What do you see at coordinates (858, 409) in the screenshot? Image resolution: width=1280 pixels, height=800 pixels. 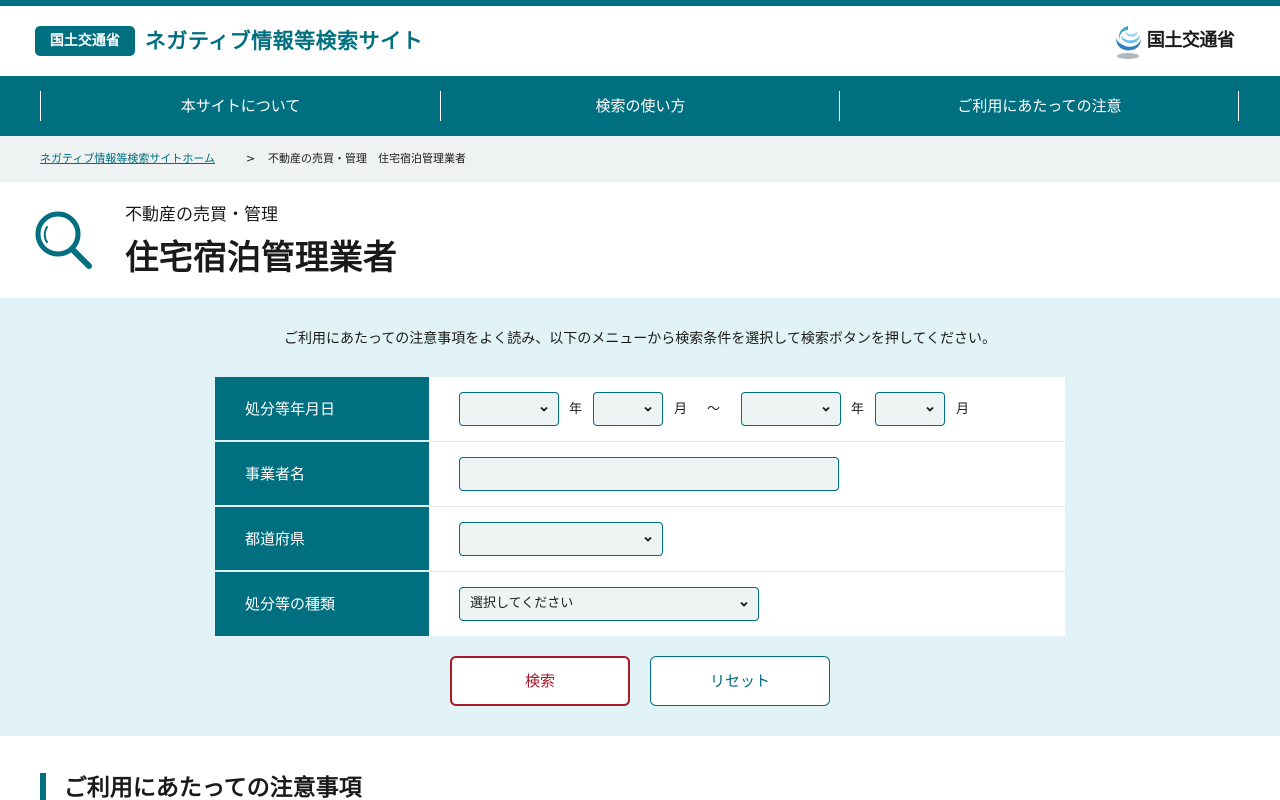 I see `to-year-unit: 年` at bounding box center [858, 409].